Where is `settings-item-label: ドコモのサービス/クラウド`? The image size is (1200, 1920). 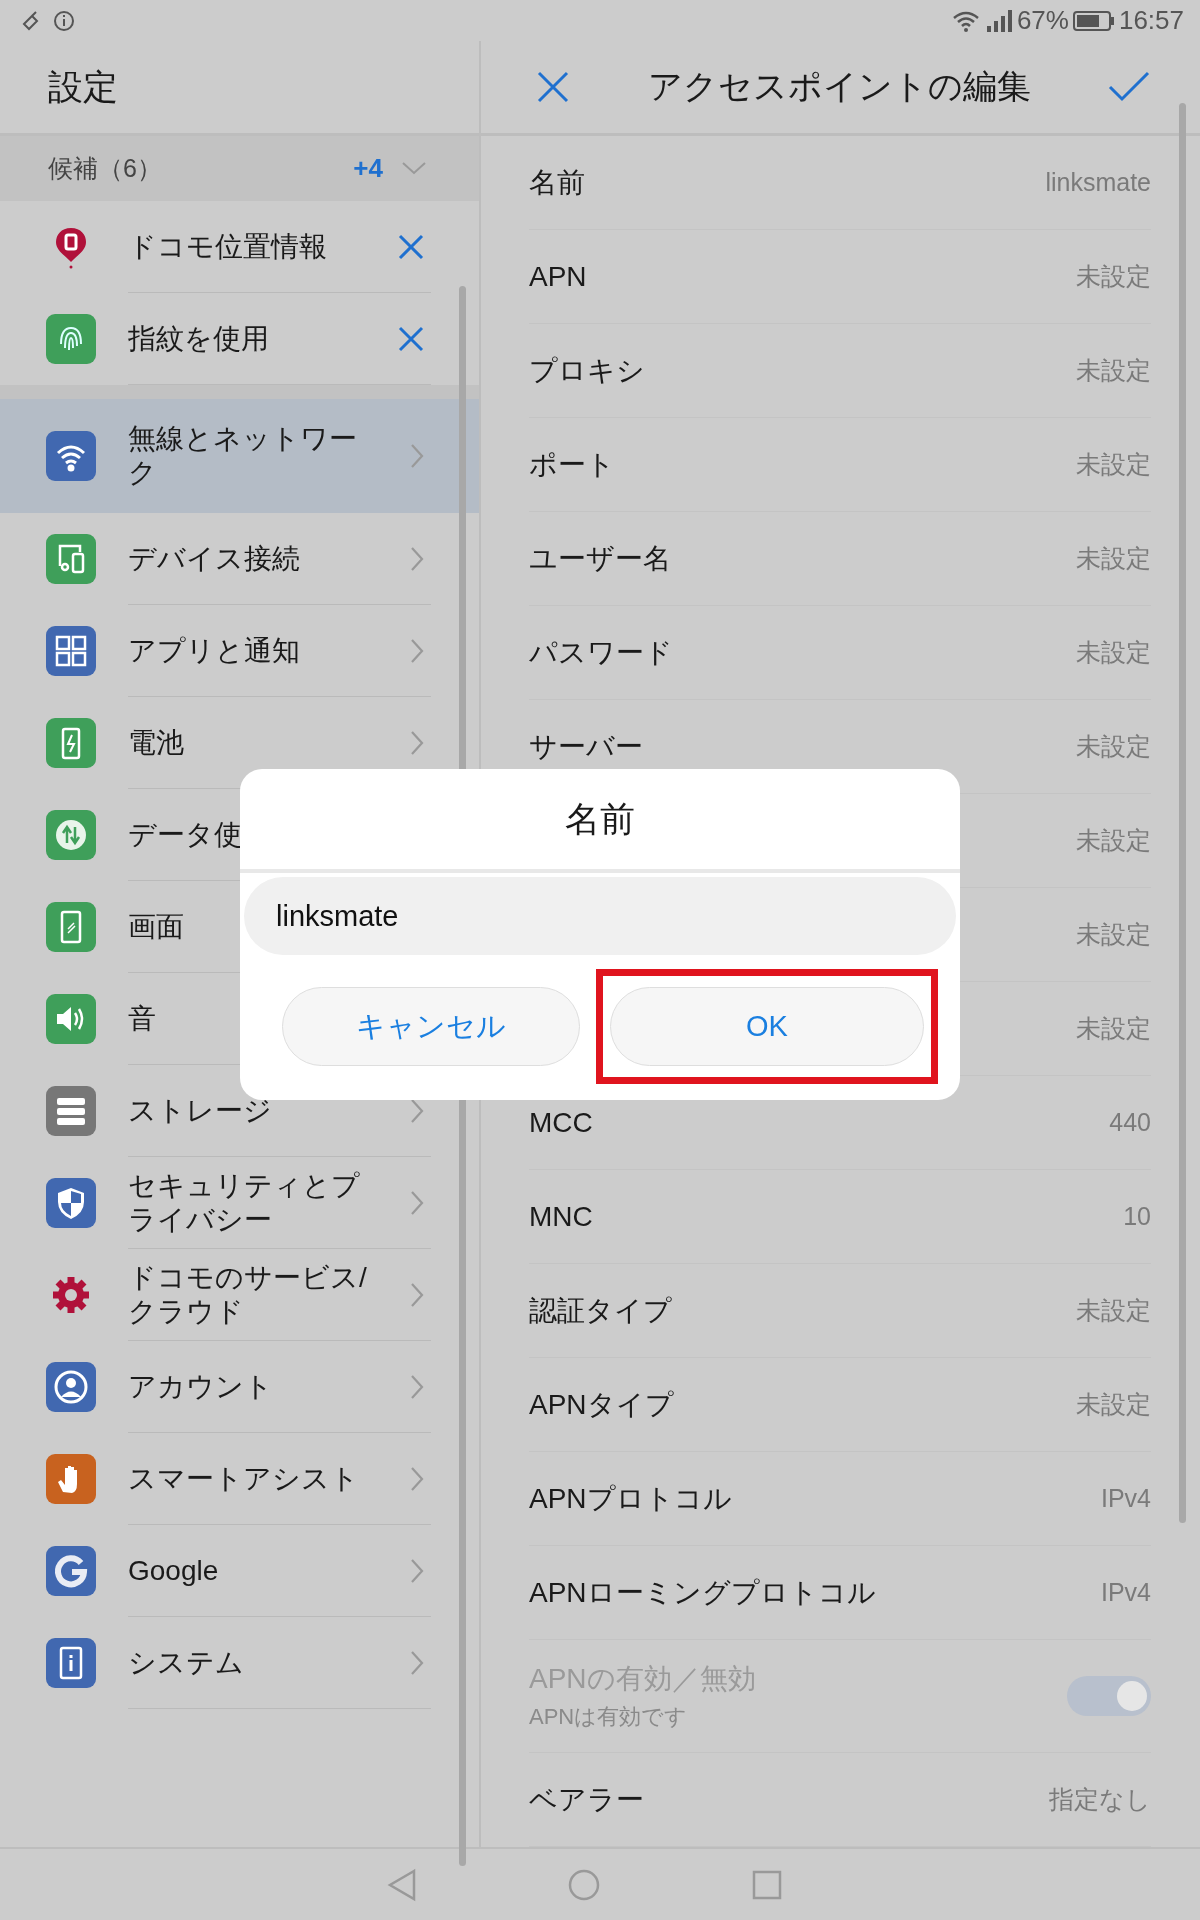
settings-item-label: ドコモのサービス/クラウド is located at coordinates (248, 1294).